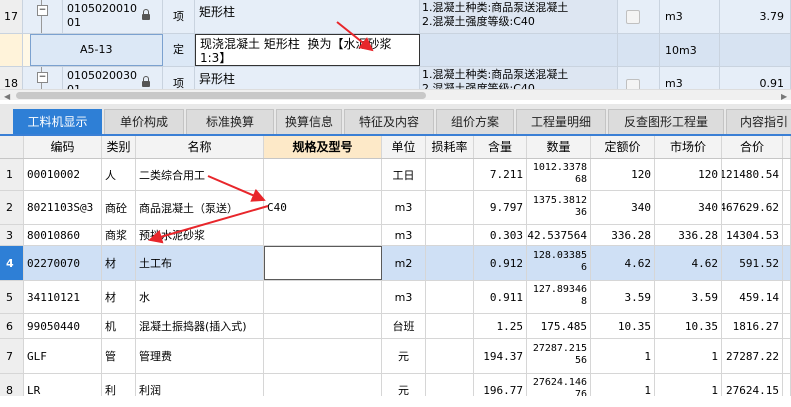  I want to click on header-code: 编码, so click(63, 147).